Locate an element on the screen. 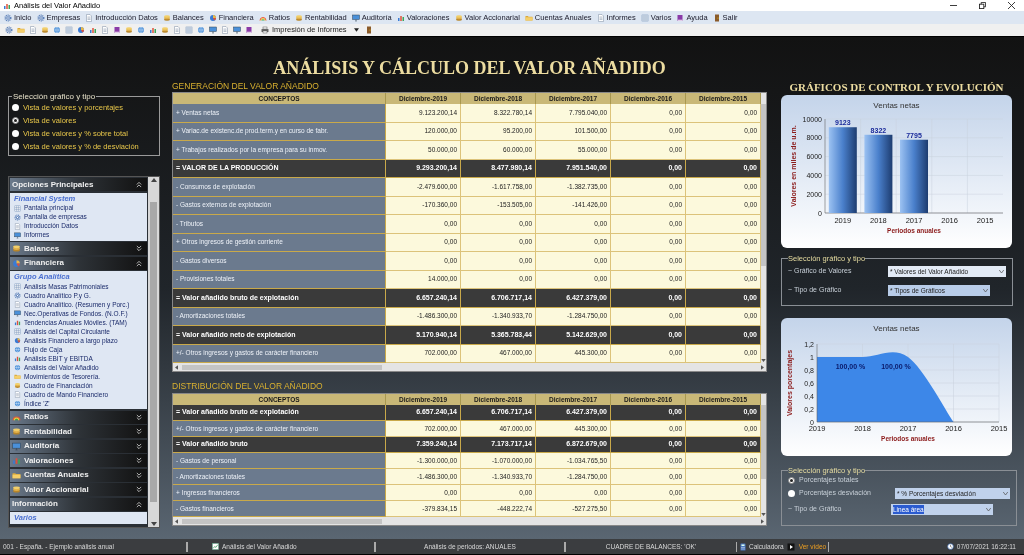 This screenshot has width=1024, height=555. calculator-icon is located at coordinates (743, 546).